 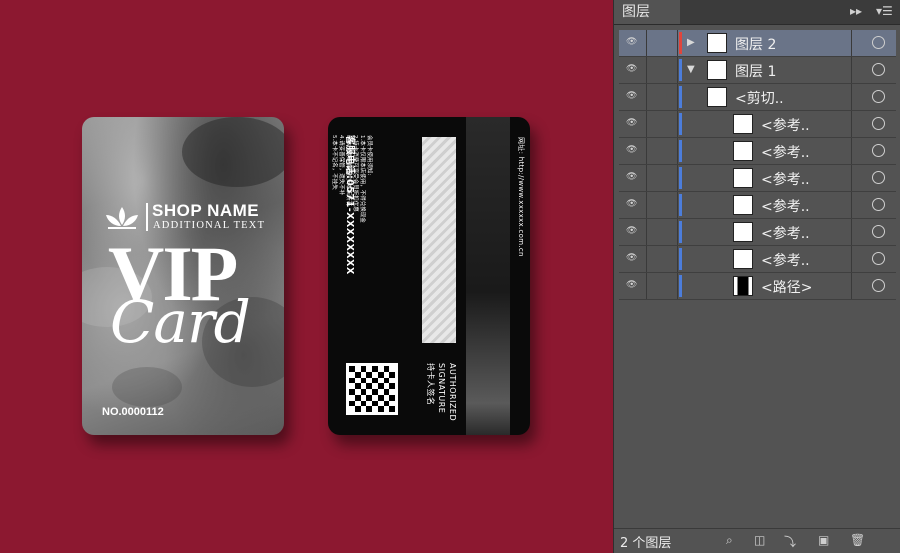 I want to click on layer-row: 👁 ▼ 图层 1, so click(x=757, y=70).